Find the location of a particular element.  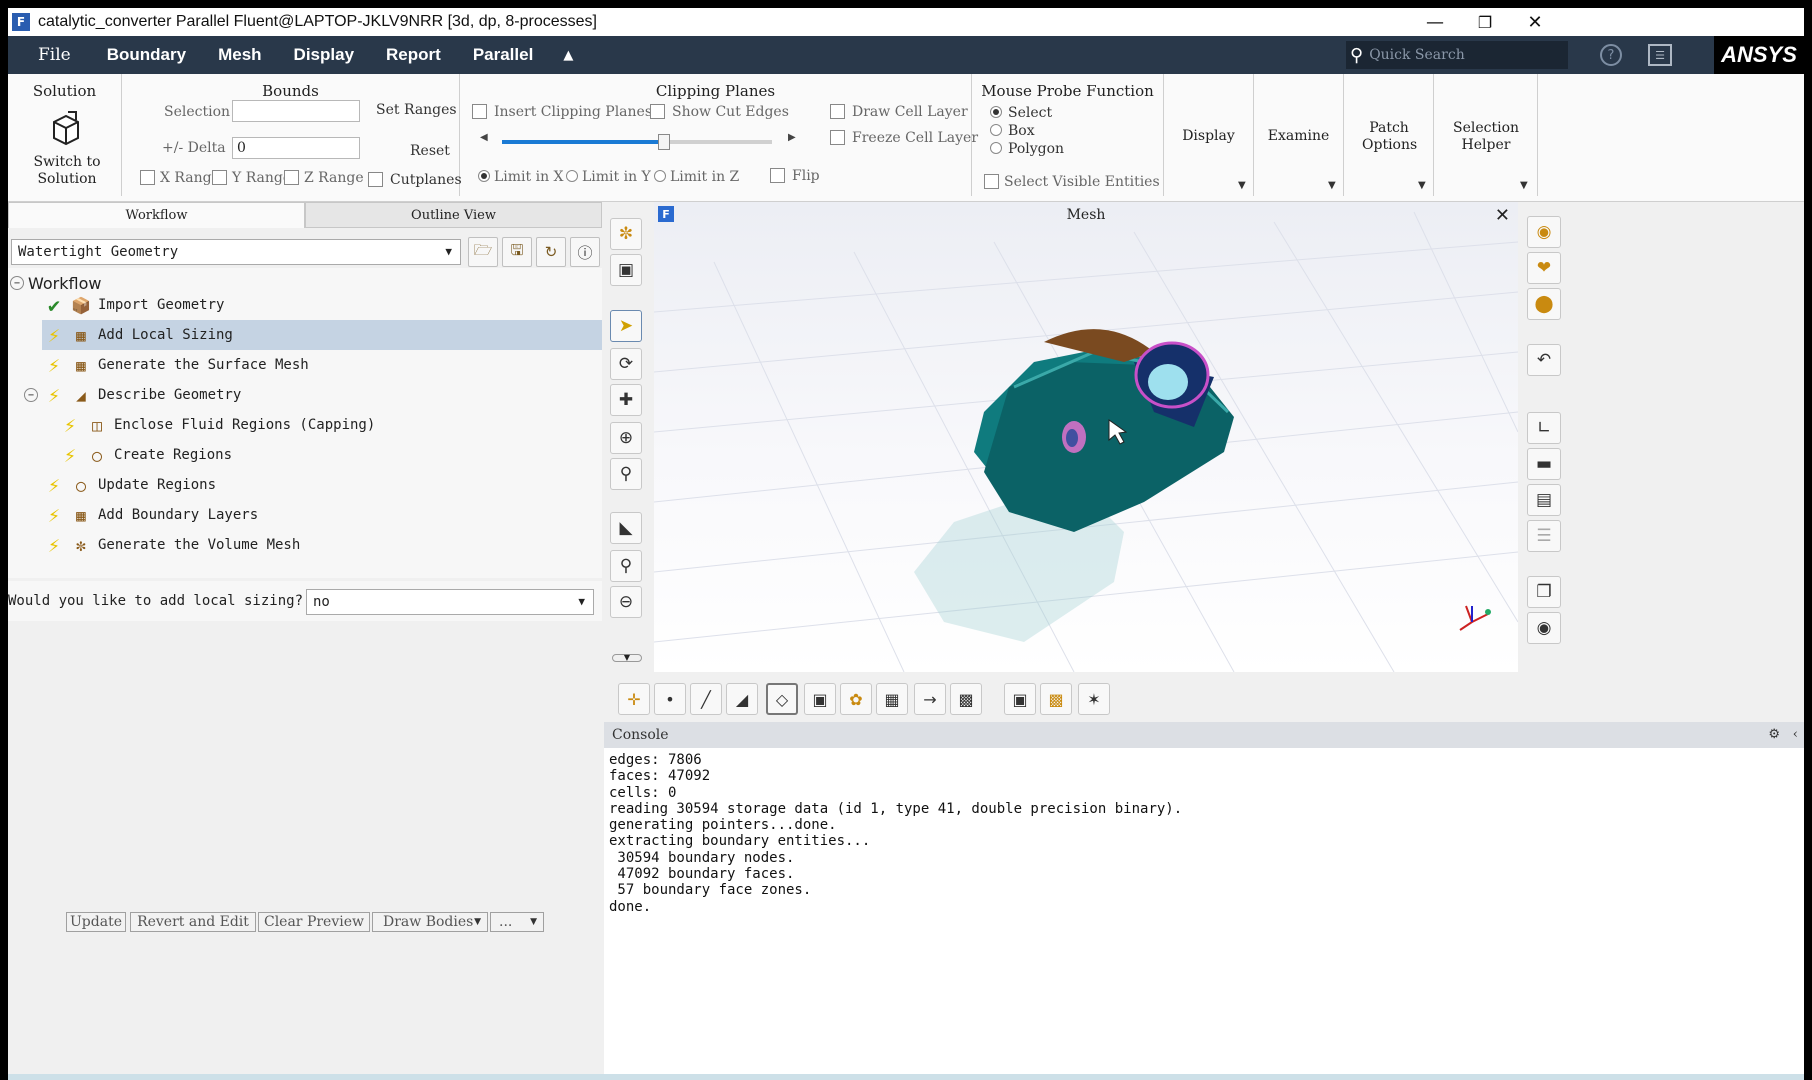

tree-item-describe-geometry: − ⚡ ◢ Describe Geometry is located at coordinates (313, 395).